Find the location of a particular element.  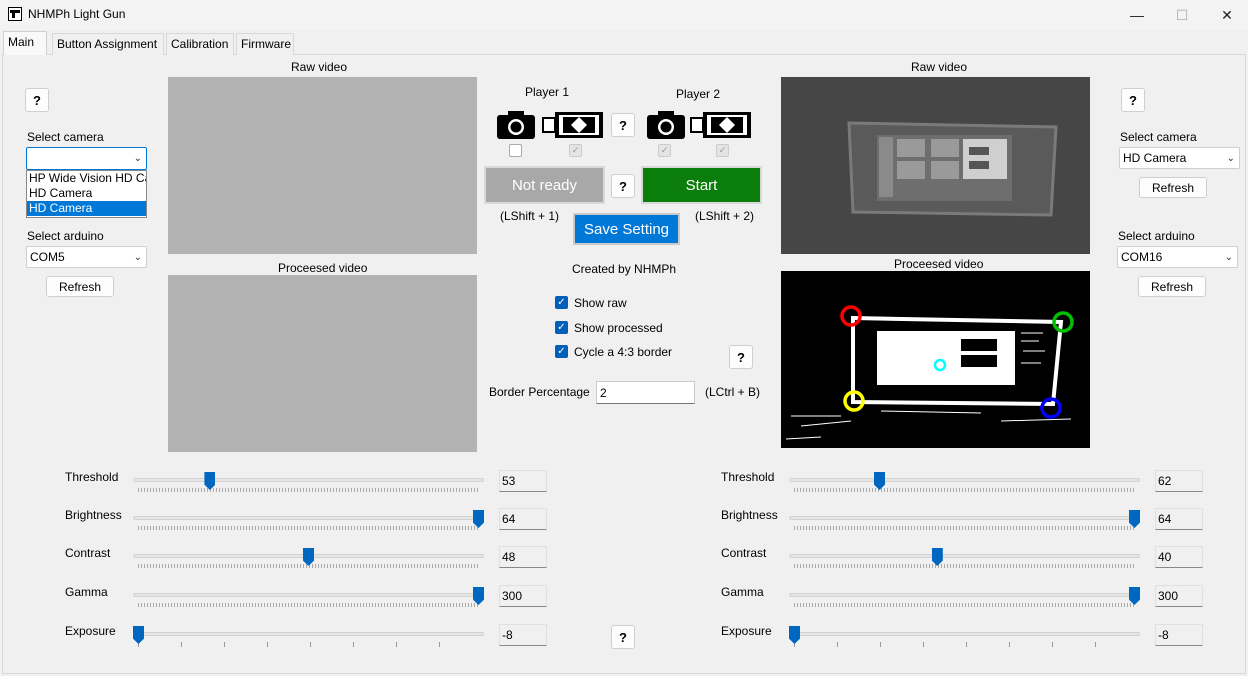

left-arduino-select: COM5 ⌄ is located at coordinates (86, 257).